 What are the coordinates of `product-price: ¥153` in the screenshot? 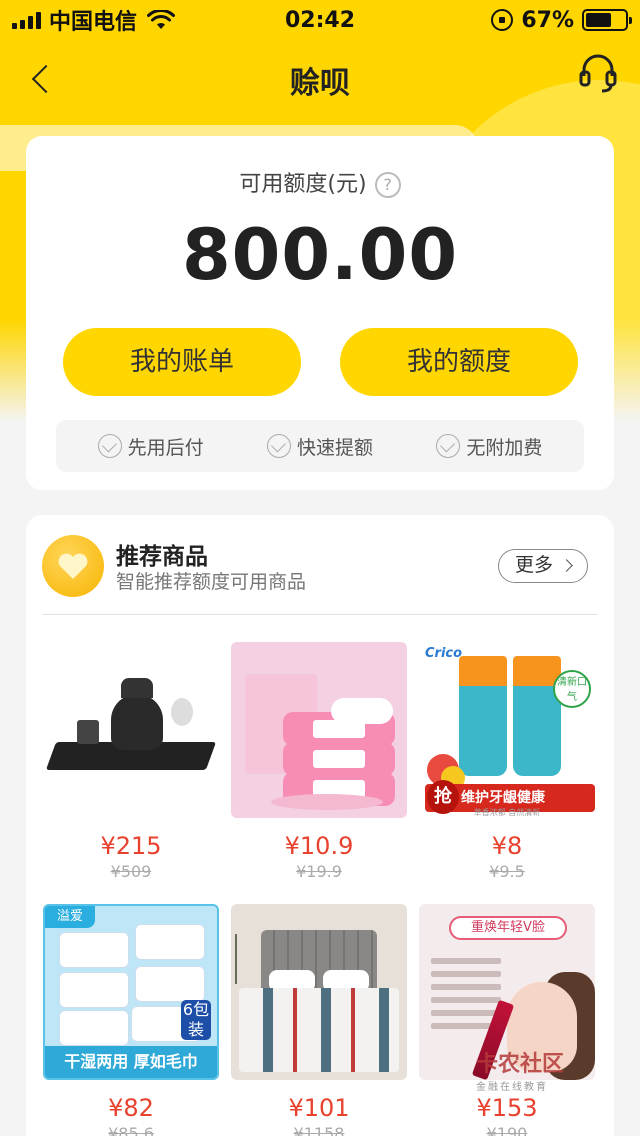 It's located at (507, 1108).